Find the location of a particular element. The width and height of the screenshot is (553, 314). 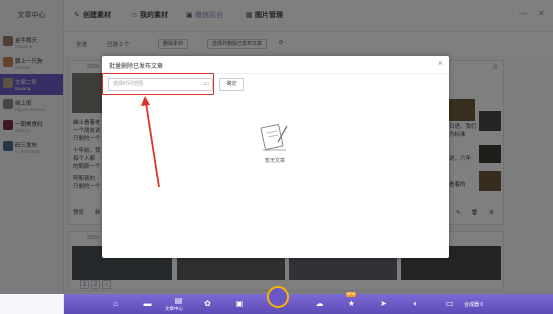

compose-text: 合成器 is located at coordinates (472, 305).